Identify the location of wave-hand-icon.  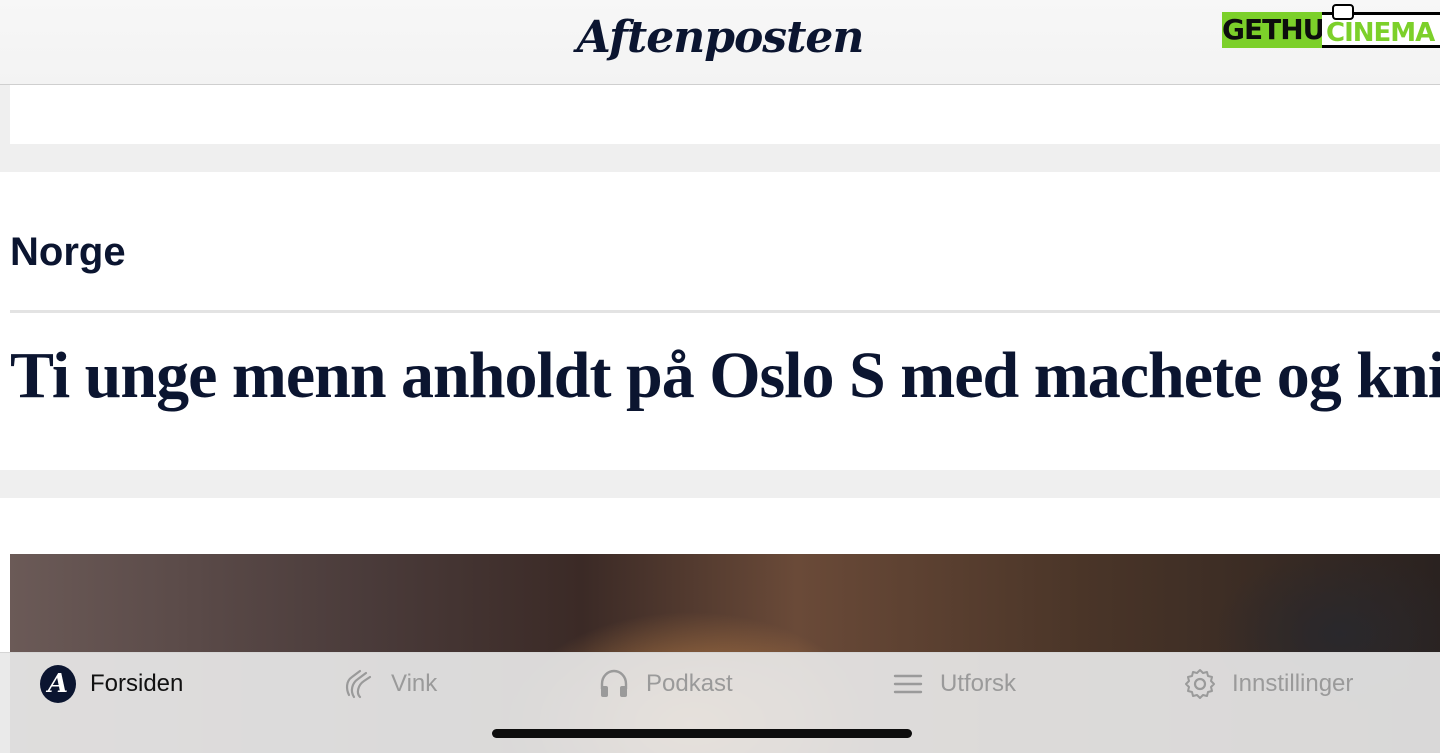
(359, 684).